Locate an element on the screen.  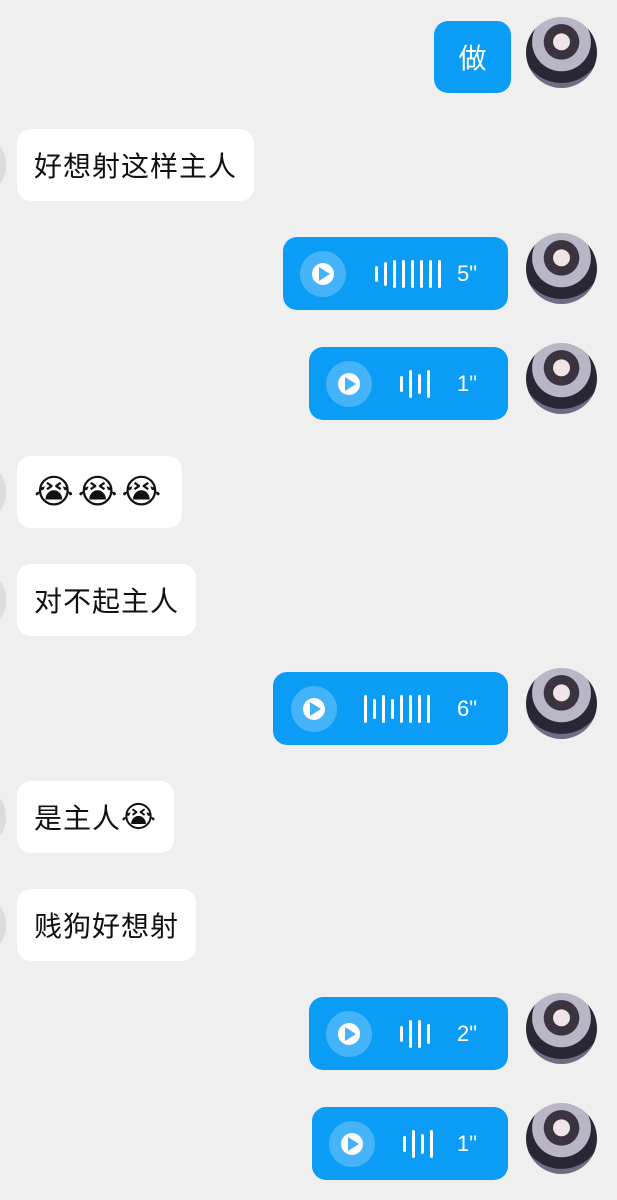
incoming-emoji-bubble: 😭😭😭 is located at coordinates (100, 492).